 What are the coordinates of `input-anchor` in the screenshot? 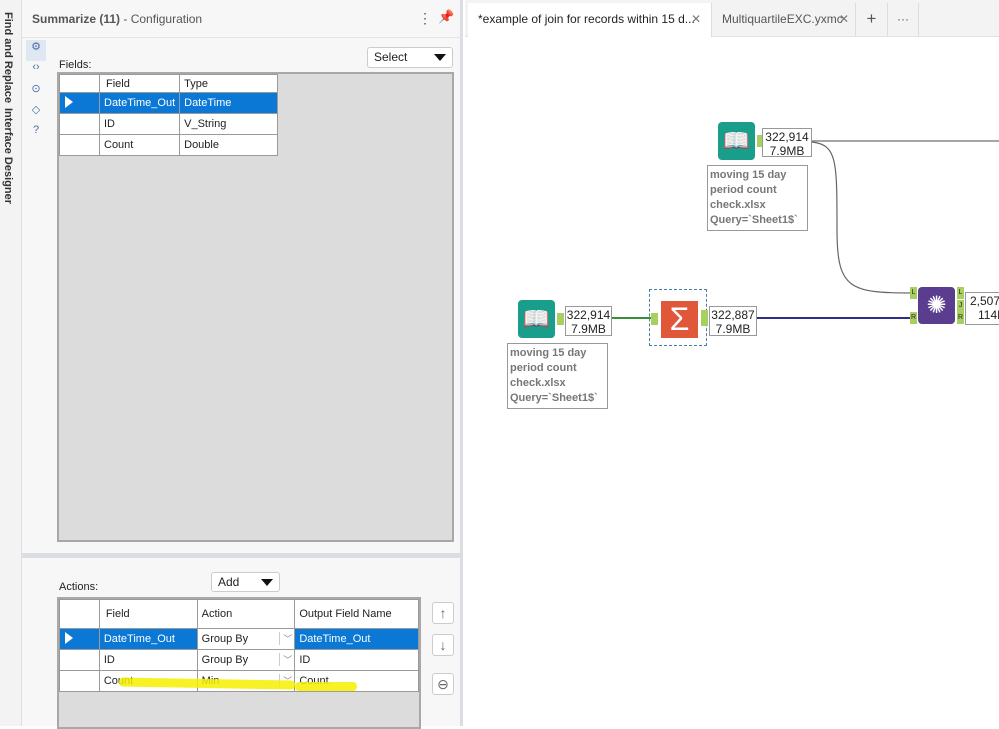 It's located at (654, 319).